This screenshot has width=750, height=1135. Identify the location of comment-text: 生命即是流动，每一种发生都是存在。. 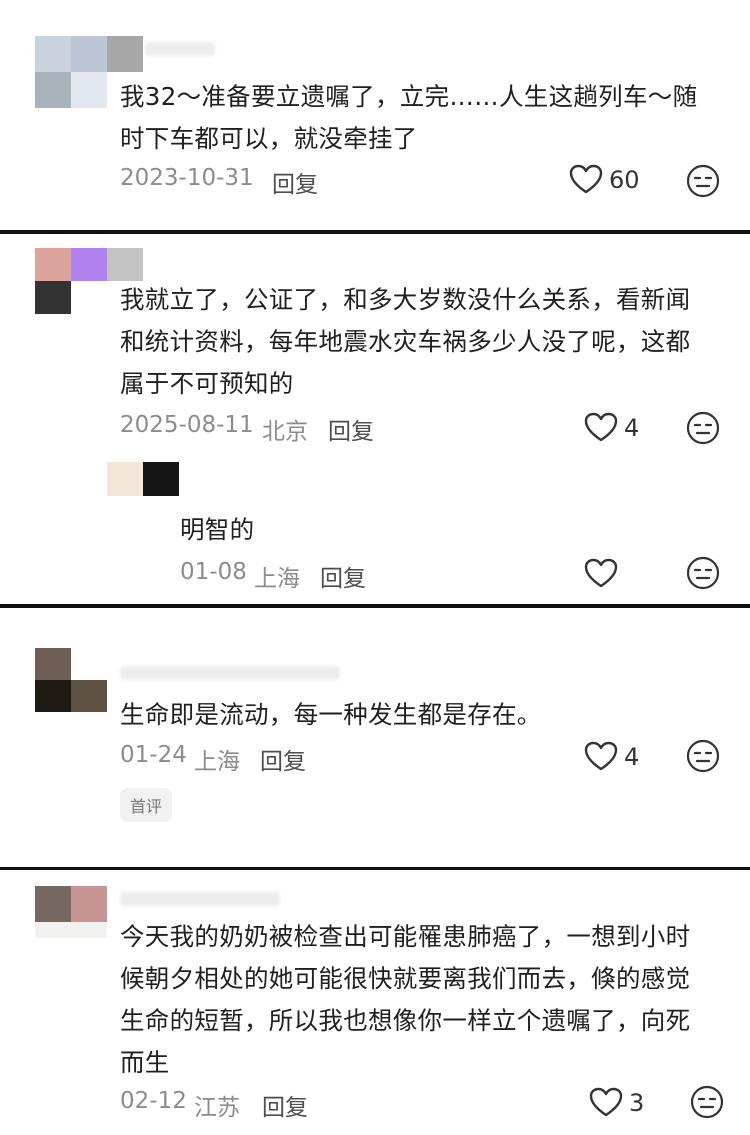
(331, 714).